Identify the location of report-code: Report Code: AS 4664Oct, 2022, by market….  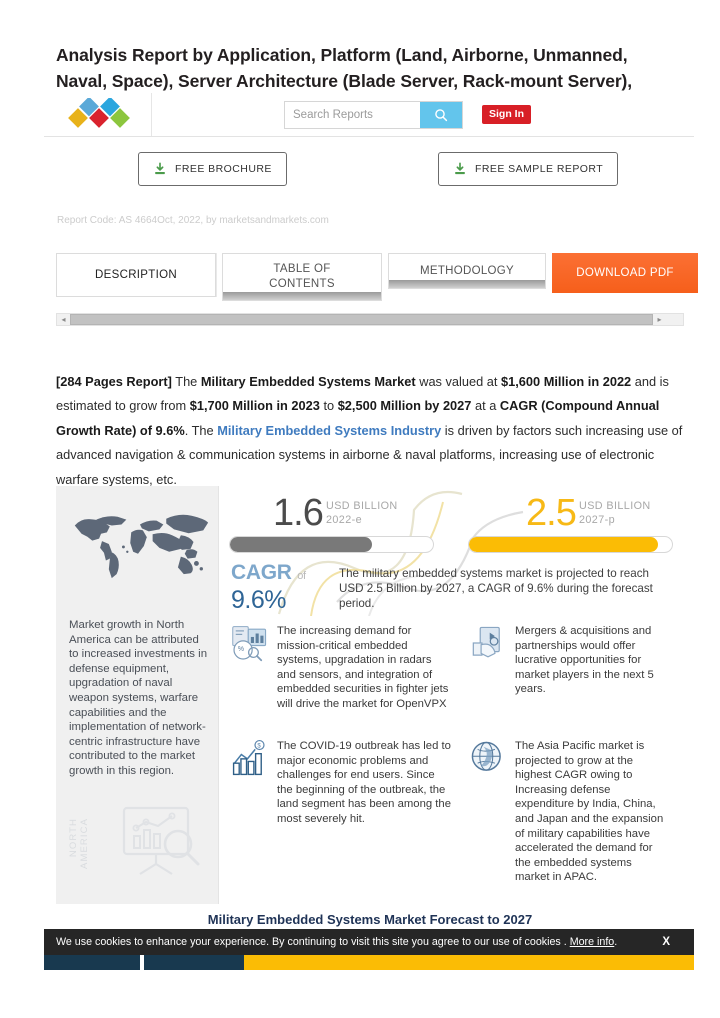
(193, 220).